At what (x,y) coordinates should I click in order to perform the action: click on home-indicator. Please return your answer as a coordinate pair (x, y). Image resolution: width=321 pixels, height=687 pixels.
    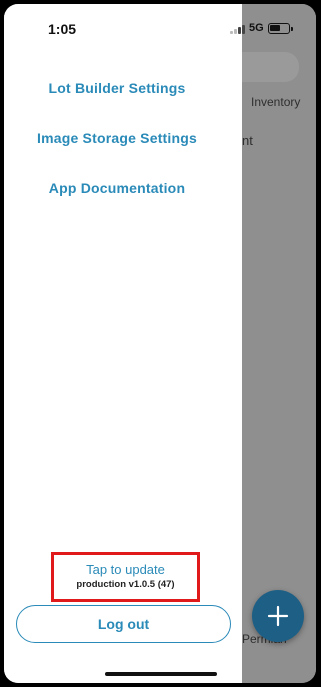
    Looking at the image, I should click on (161, 674).